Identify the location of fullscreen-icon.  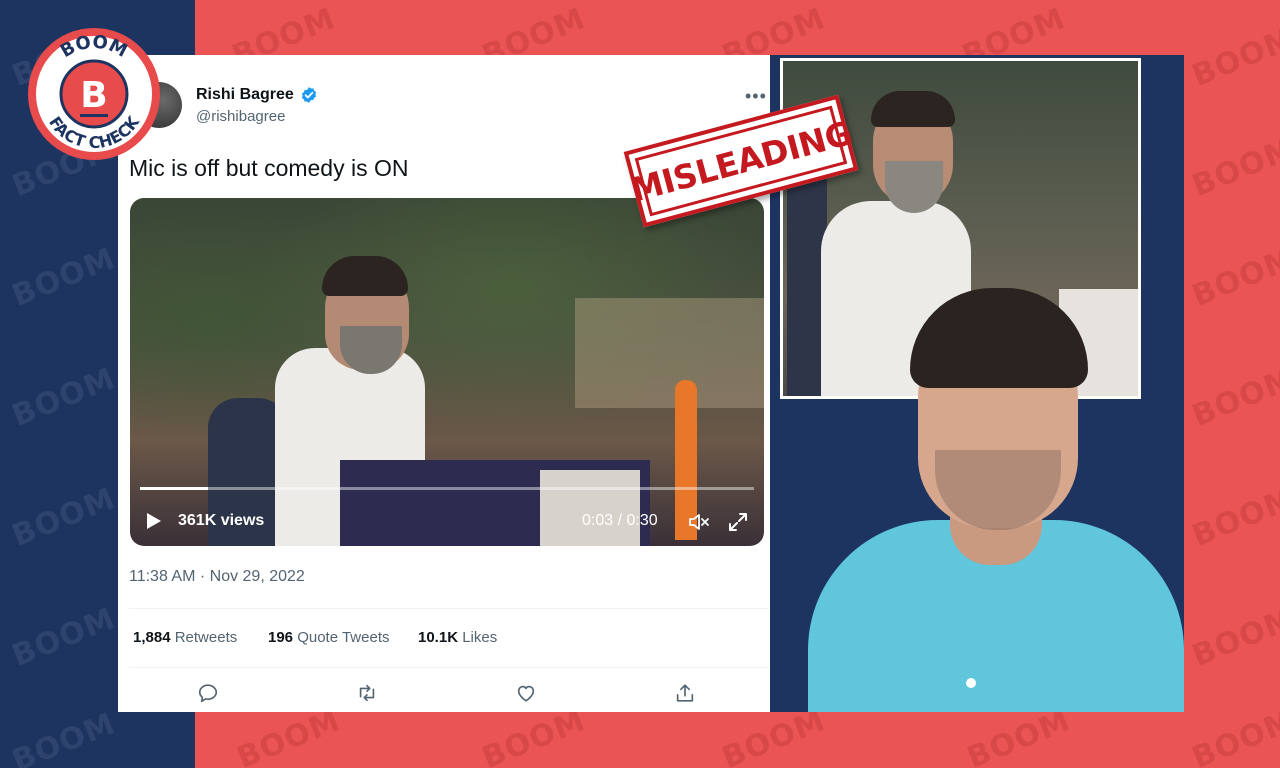
(738, 522).